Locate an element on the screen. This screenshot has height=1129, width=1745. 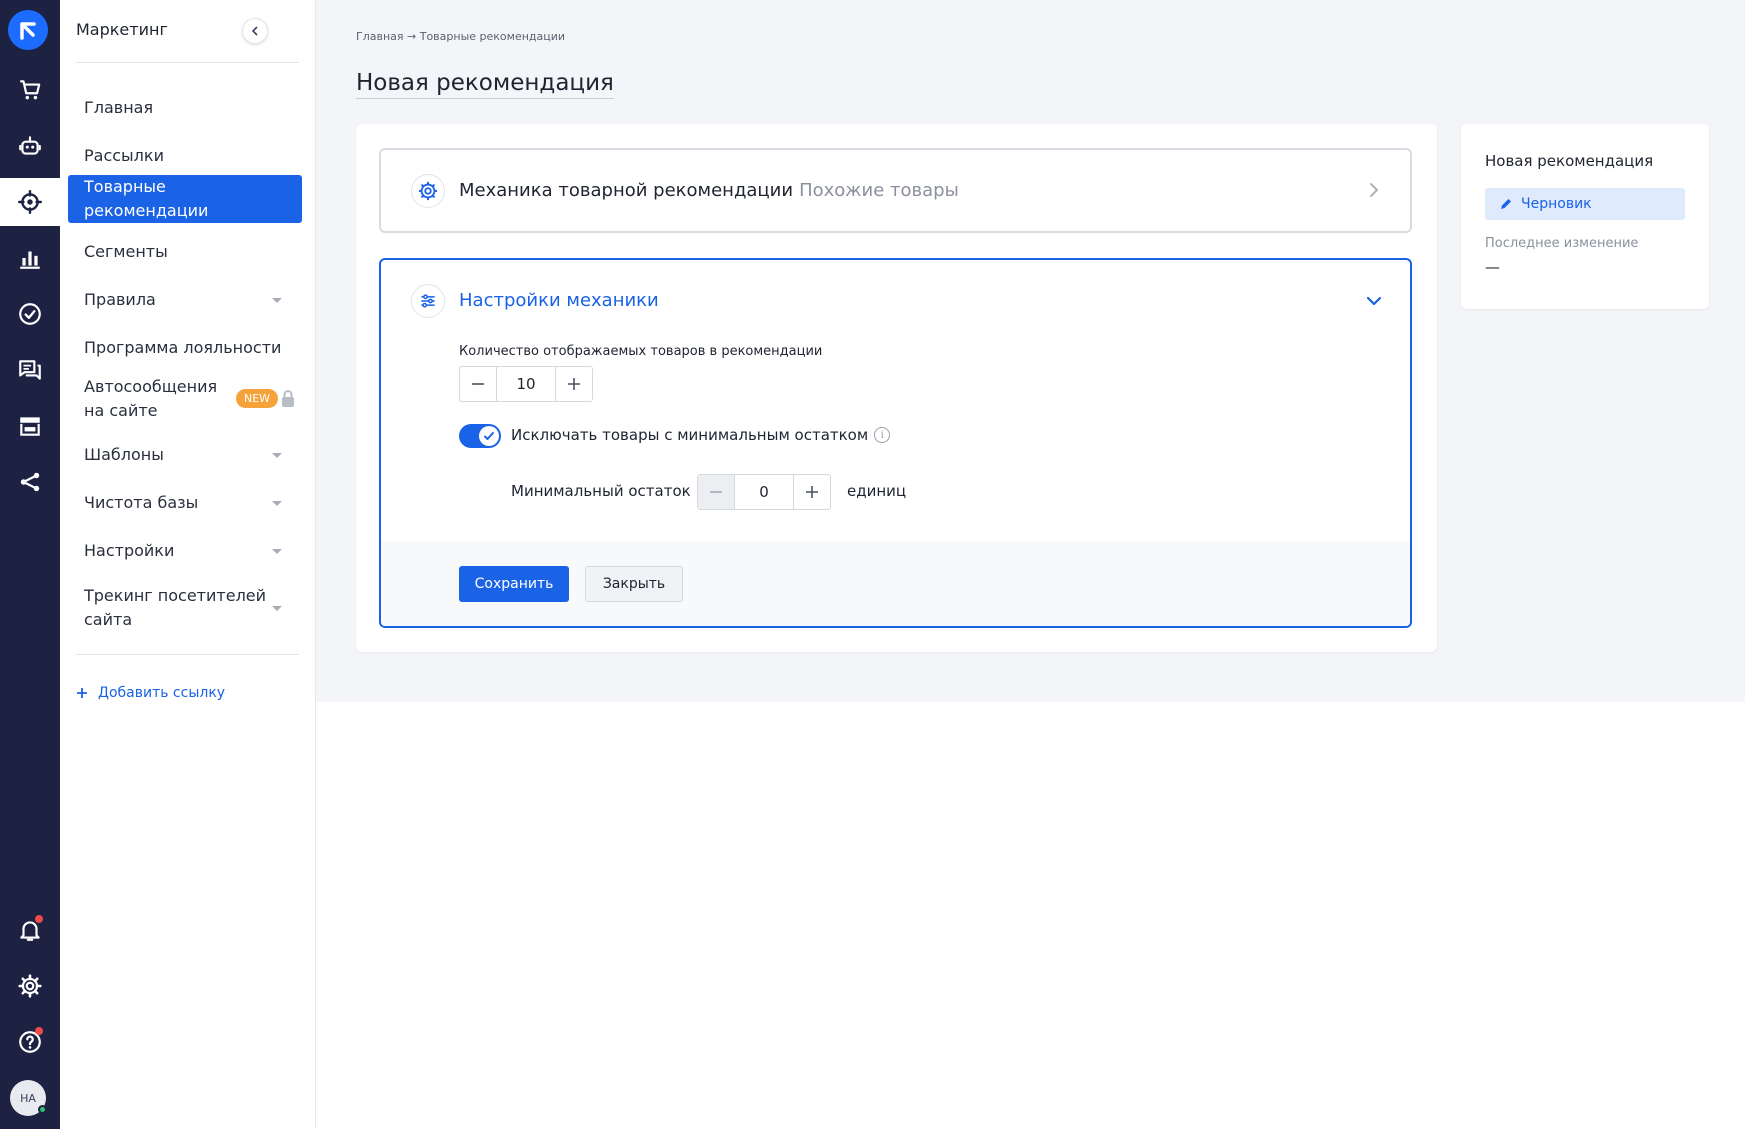
min-stock-stepper: 0 is located at coordinates (764, 492).